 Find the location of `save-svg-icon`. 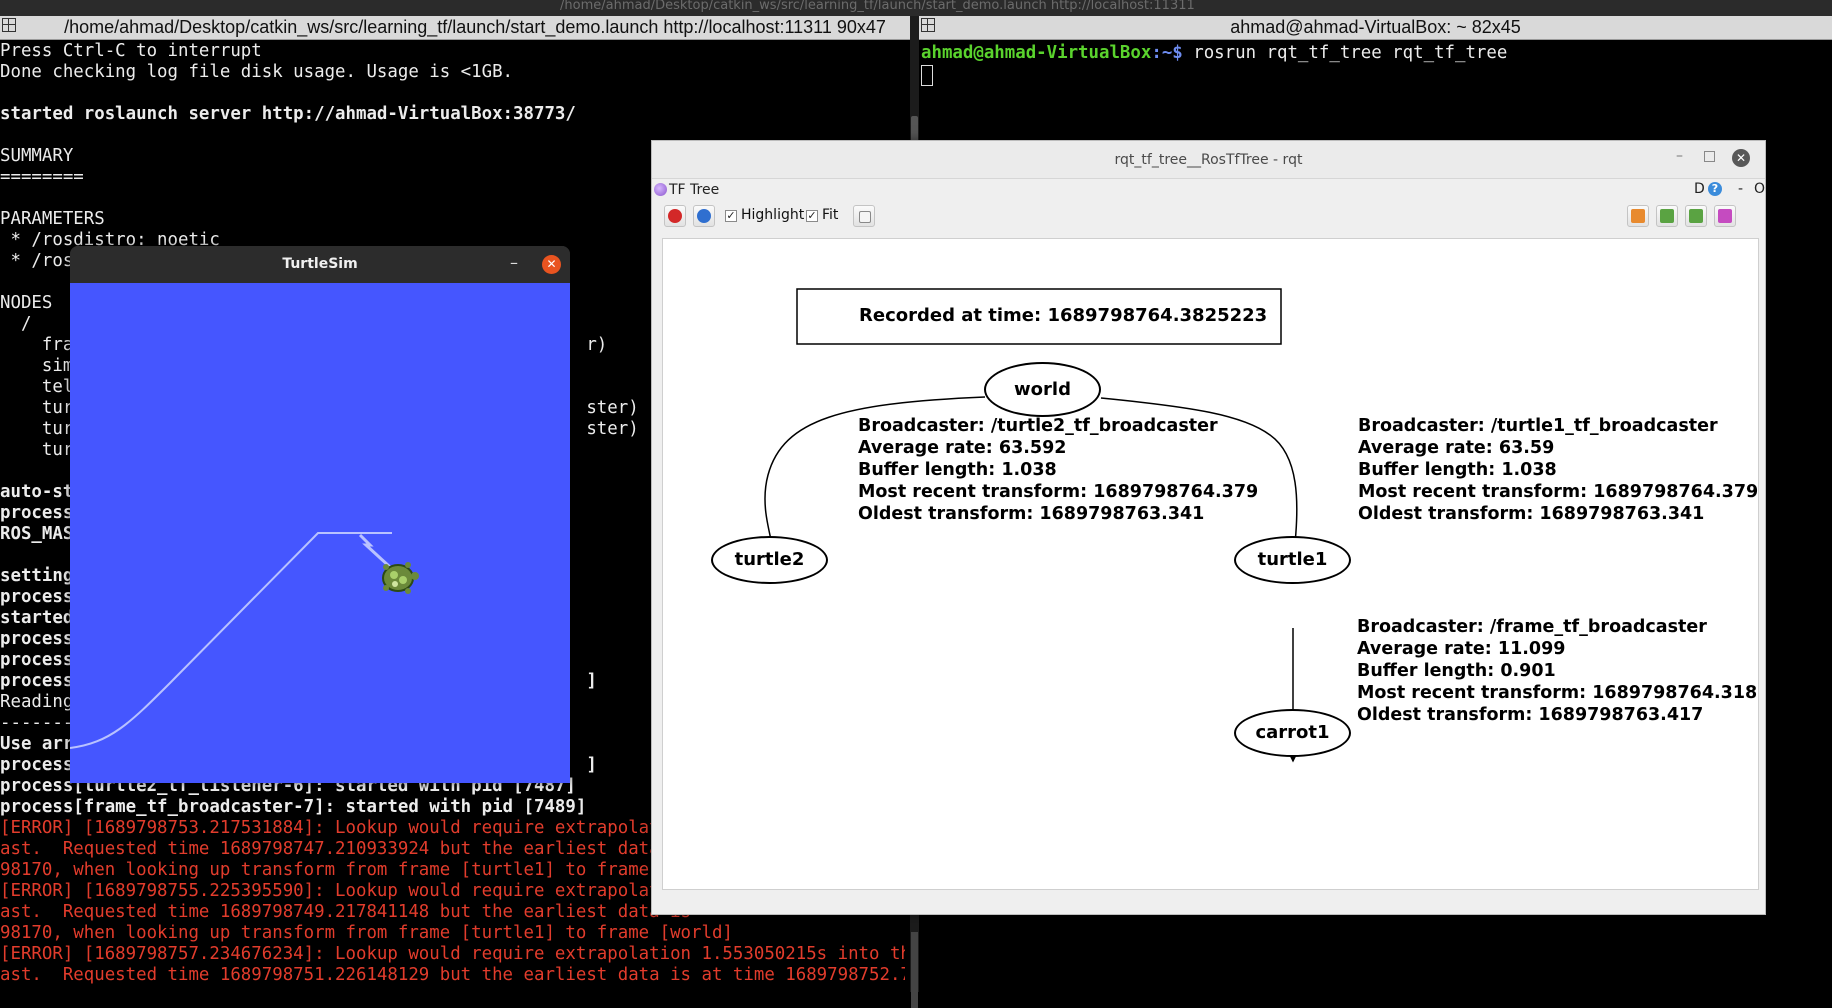

save-svg-icon is located at coordinates (1696, 216).